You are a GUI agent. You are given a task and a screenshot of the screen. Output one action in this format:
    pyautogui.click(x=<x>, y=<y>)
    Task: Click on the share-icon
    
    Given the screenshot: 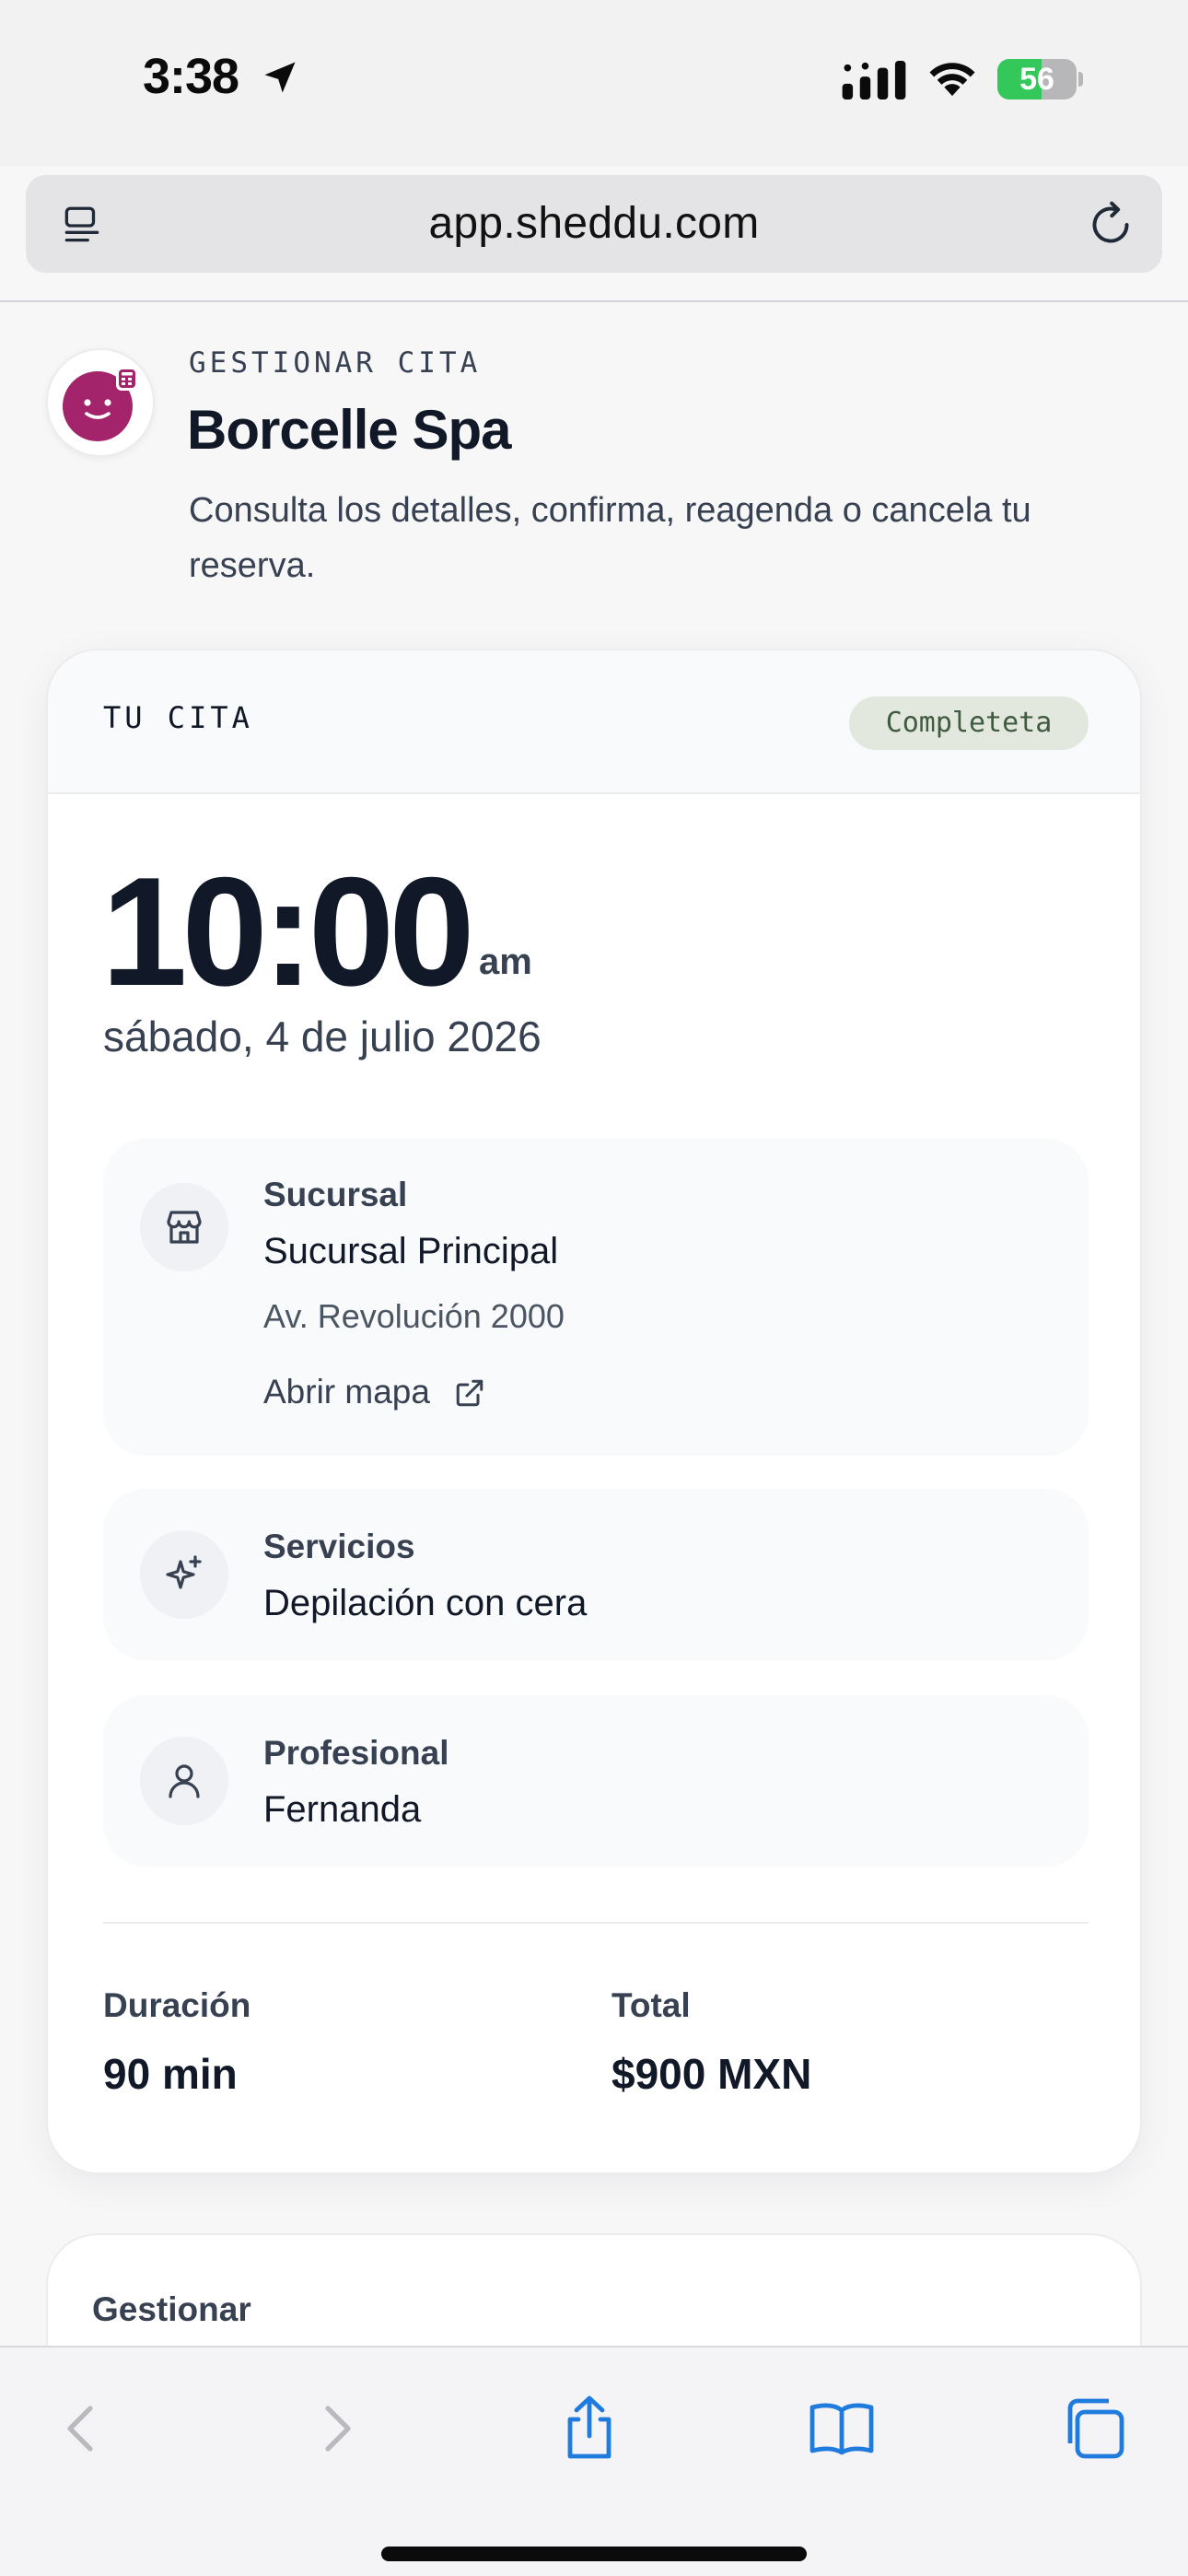 What is the action you would take?
    pyautogui.click(x=589, y=2428)
    